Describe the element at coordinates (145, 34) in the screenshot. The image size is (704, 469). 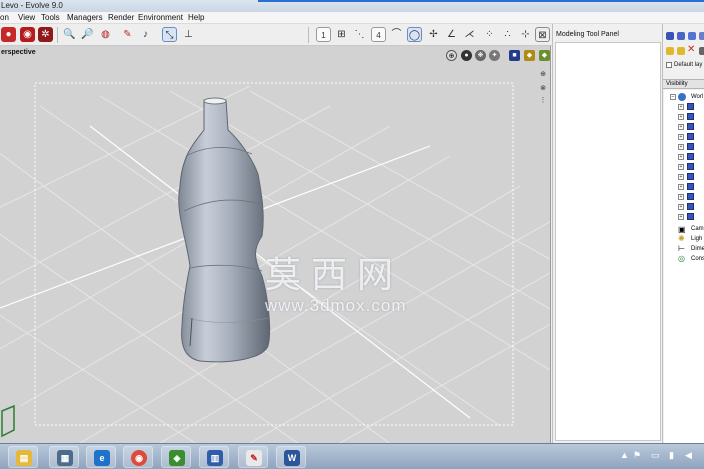
I see `shader-icon: ♪` at that location.